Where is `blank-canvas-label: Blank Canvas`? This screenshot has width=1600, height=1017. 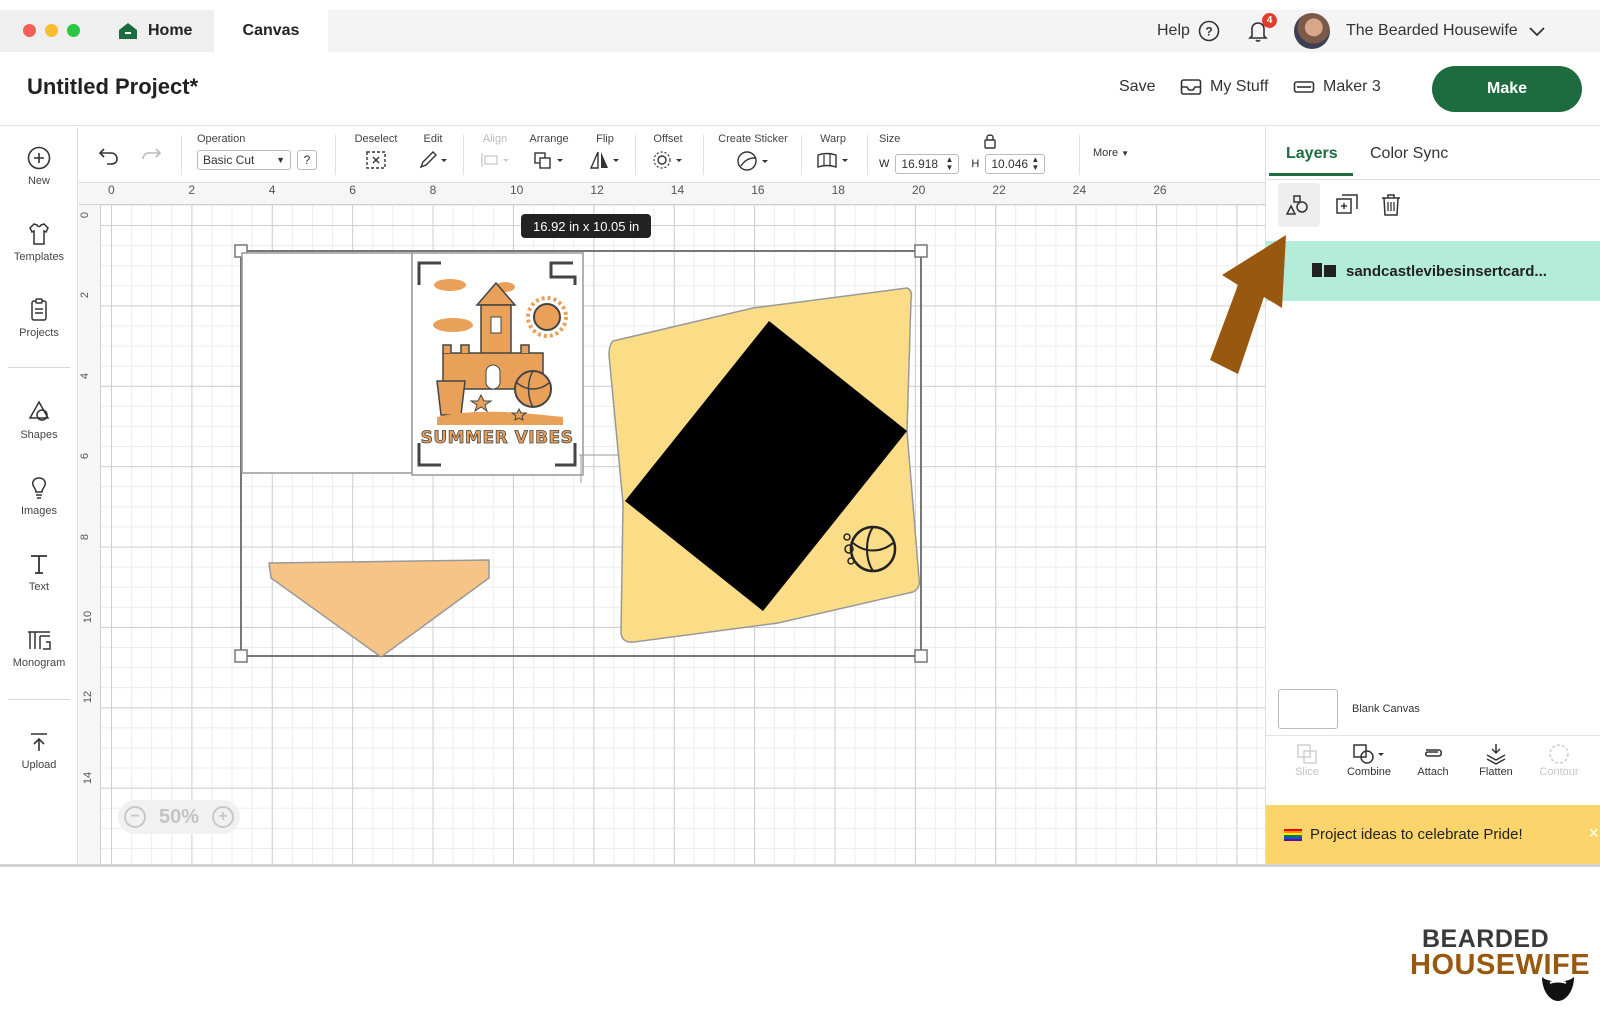 blank-canvas-label: Blank Canvas is located at coordinates (1386, 709).